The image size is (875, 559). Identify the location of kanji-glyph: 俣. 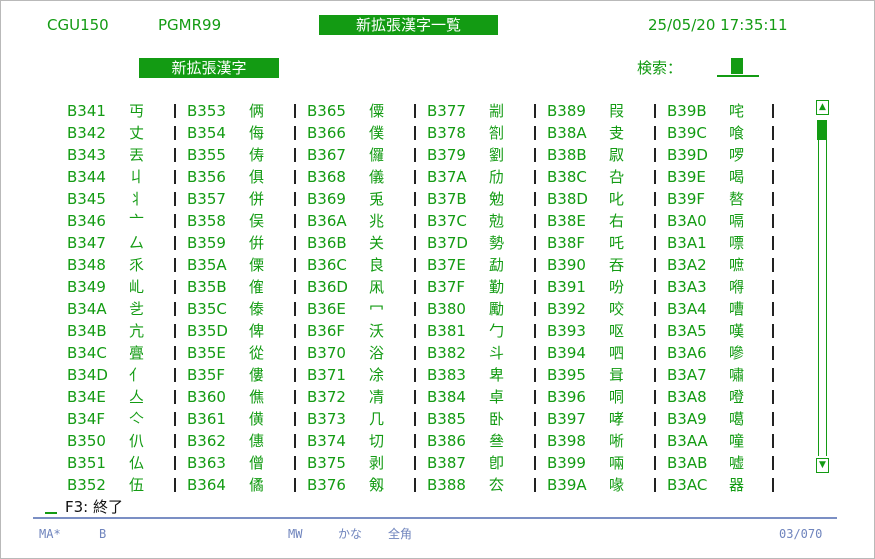
(257, 221).